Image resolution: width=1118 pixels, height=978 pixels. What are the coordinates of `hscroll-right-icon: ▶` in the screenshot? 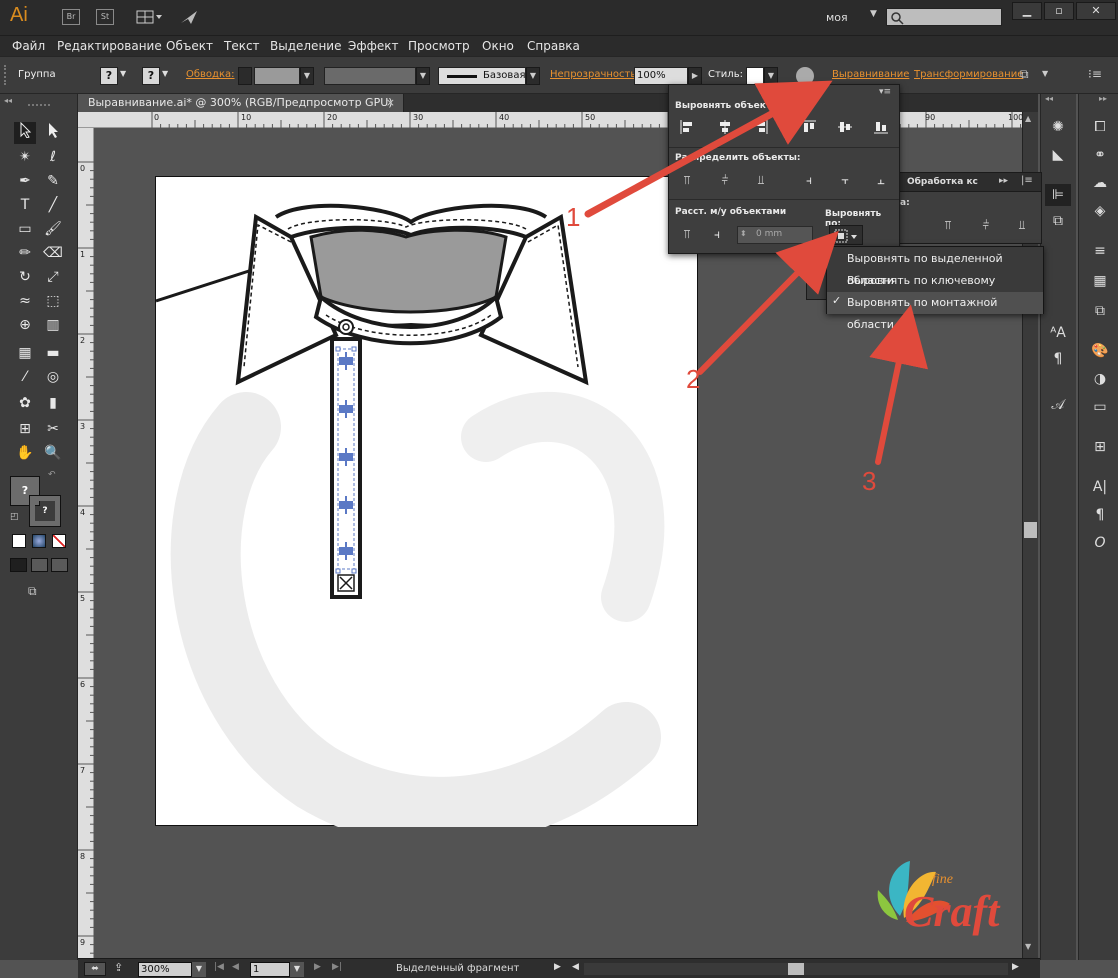 It's located at (1015, 967).